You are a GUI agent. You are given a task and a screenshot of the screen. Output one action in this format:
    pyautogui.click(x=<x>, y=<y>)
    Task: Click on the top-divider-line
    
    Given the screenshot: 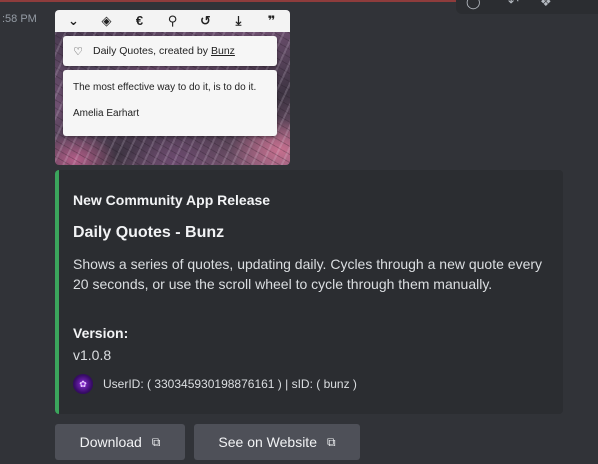 What is the action you would take?
    pyautogui.click(x=235, y=1)
    